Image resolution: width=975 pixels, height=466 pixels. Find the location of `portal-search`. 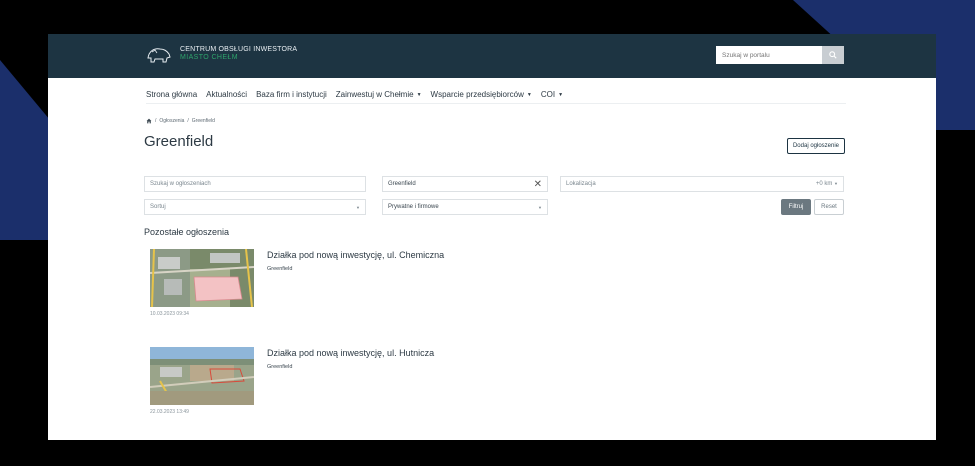

portal-search is located at coordinates (780, 55).